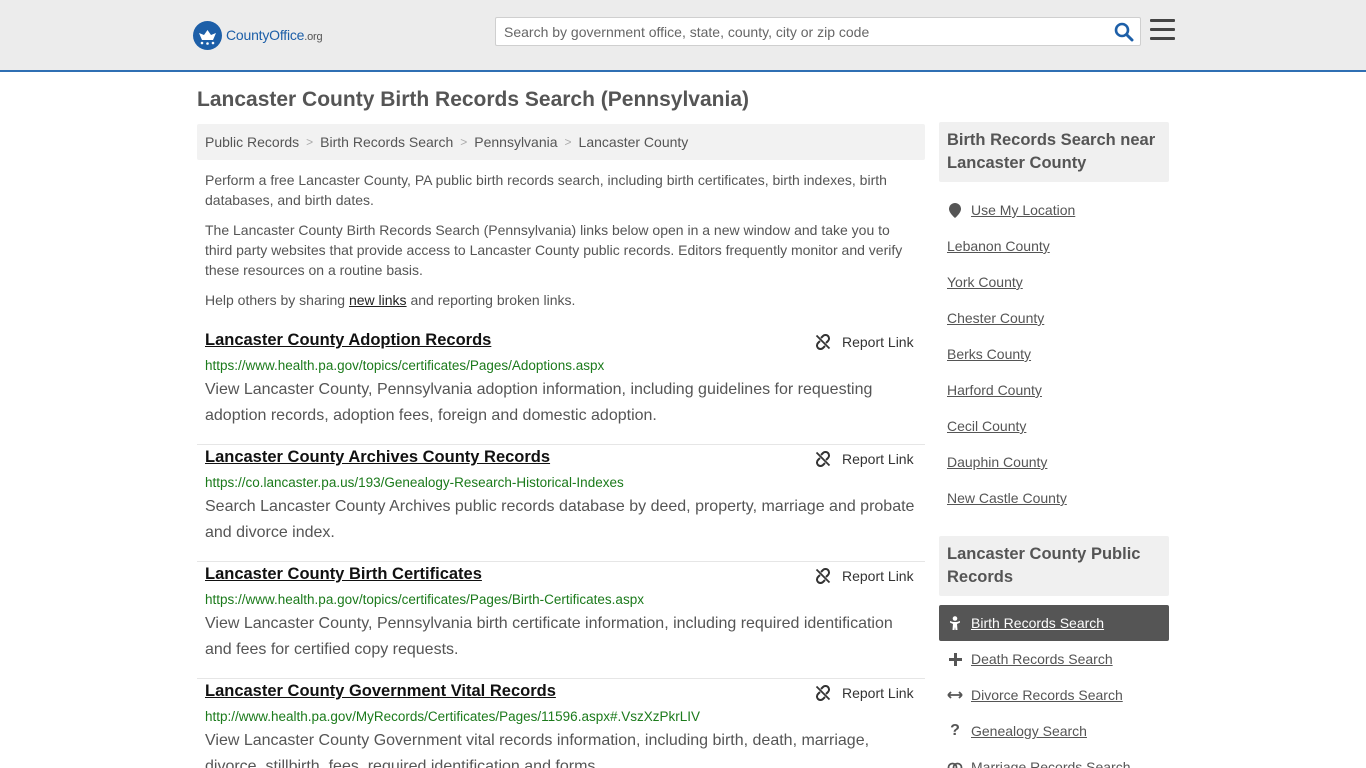  What do you see at coordinates (274, 35) in the screenshot?
I see `logo-text: CountyOffice.org` at bounding box center [274, 35].